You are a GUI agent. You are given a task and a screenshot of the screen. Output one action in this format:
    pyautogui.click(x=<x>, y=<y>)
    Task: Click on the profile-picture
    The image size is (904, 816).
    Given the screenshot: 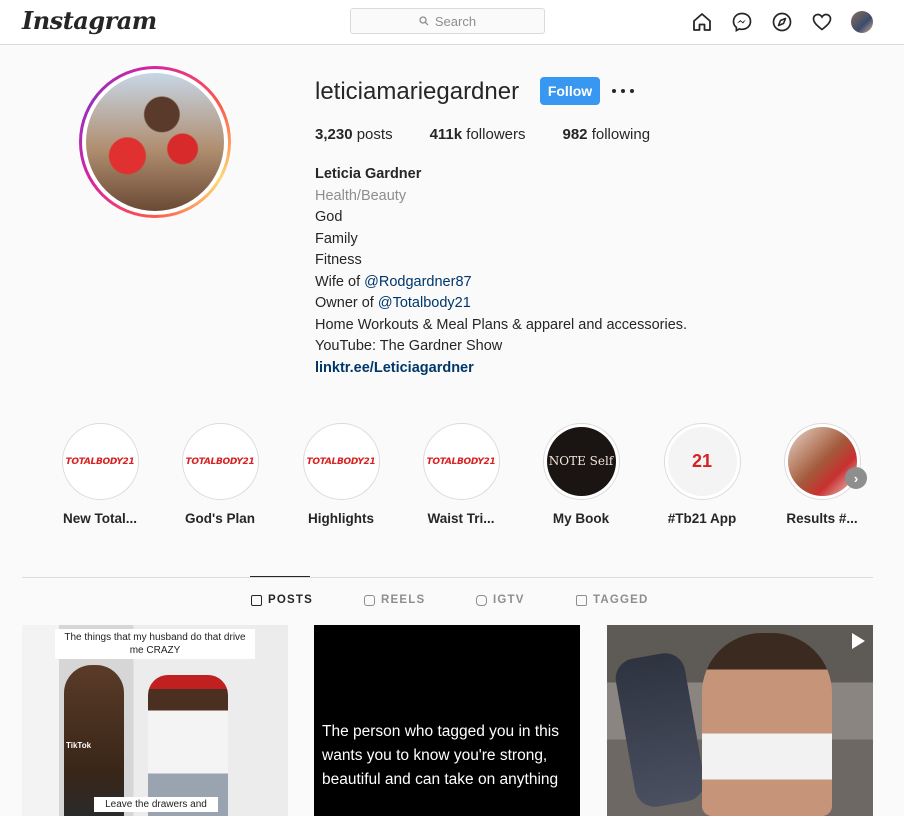 What is the action you would take?
    pyautogui.click(x=155, y=142)
    